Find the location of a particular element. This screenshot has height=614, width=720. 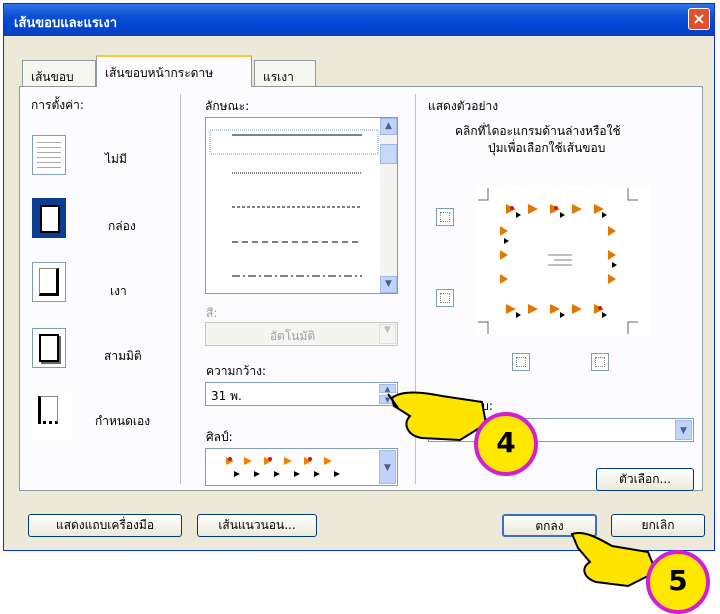

setting-shadow-label: เงา is located at coordinates (118, 291).